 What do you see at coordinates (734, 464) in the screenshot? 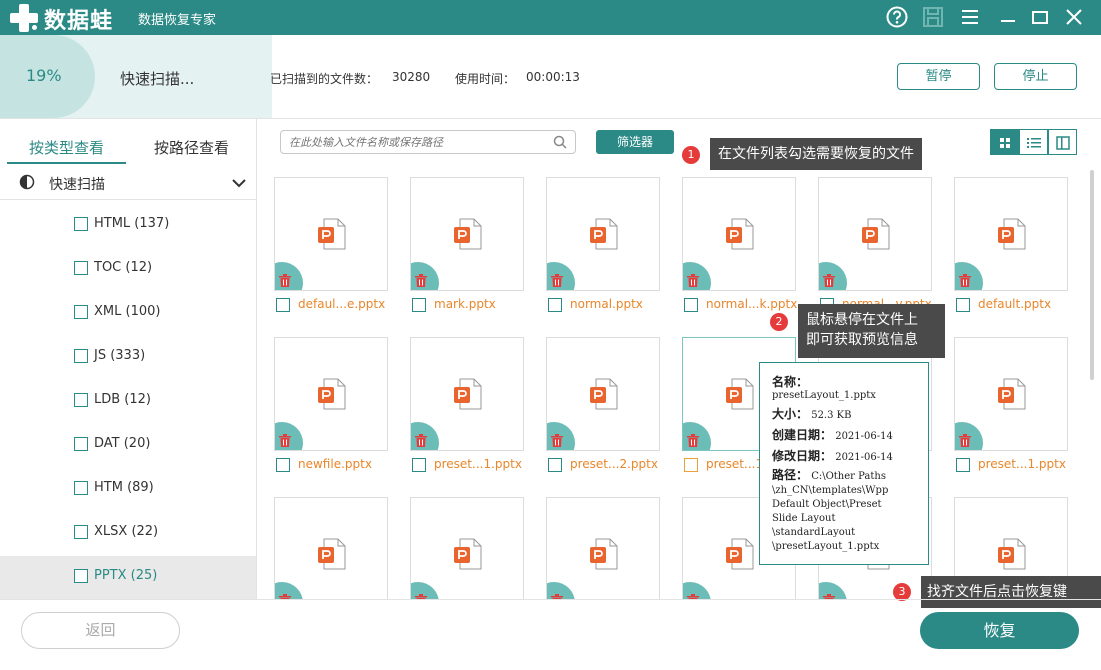
I see `file-name: preset...1` at bounding box center [734, 464].